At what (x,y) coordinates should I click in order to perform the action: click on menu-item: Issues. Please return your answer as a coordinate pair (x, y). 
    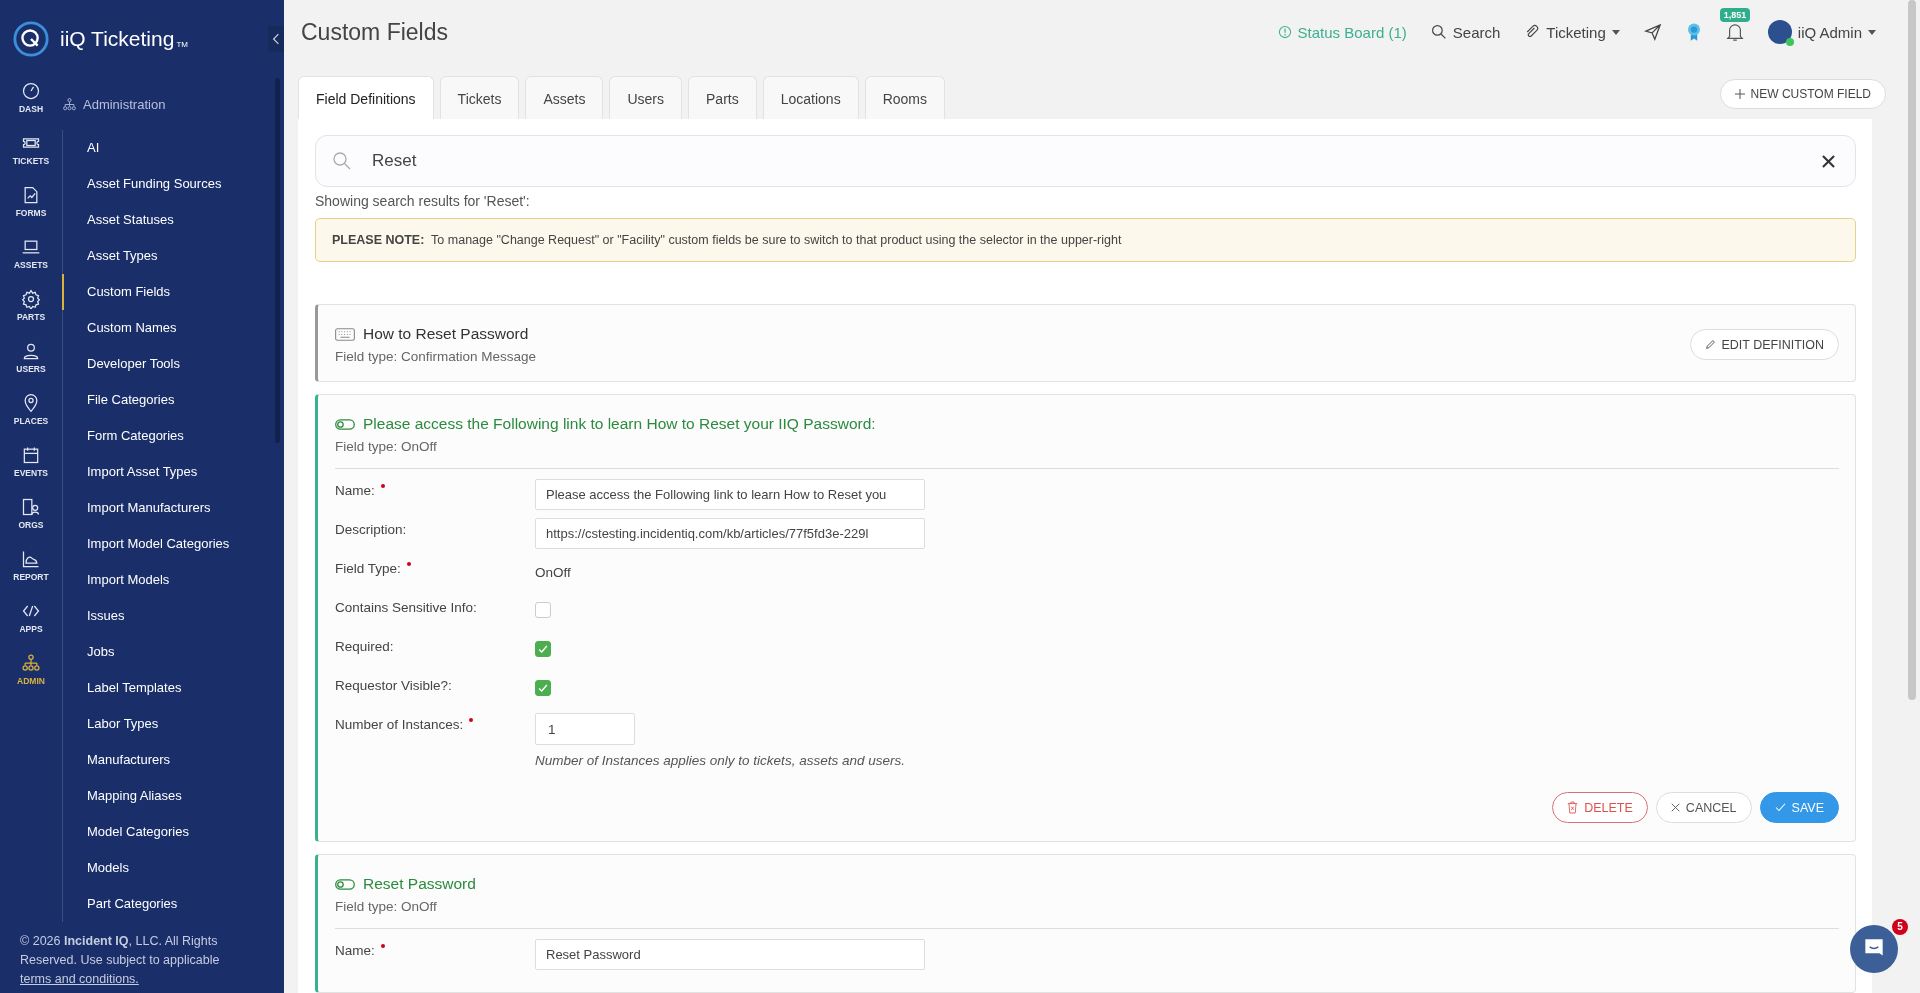
    Looking at the image, I should click on (173, 616).